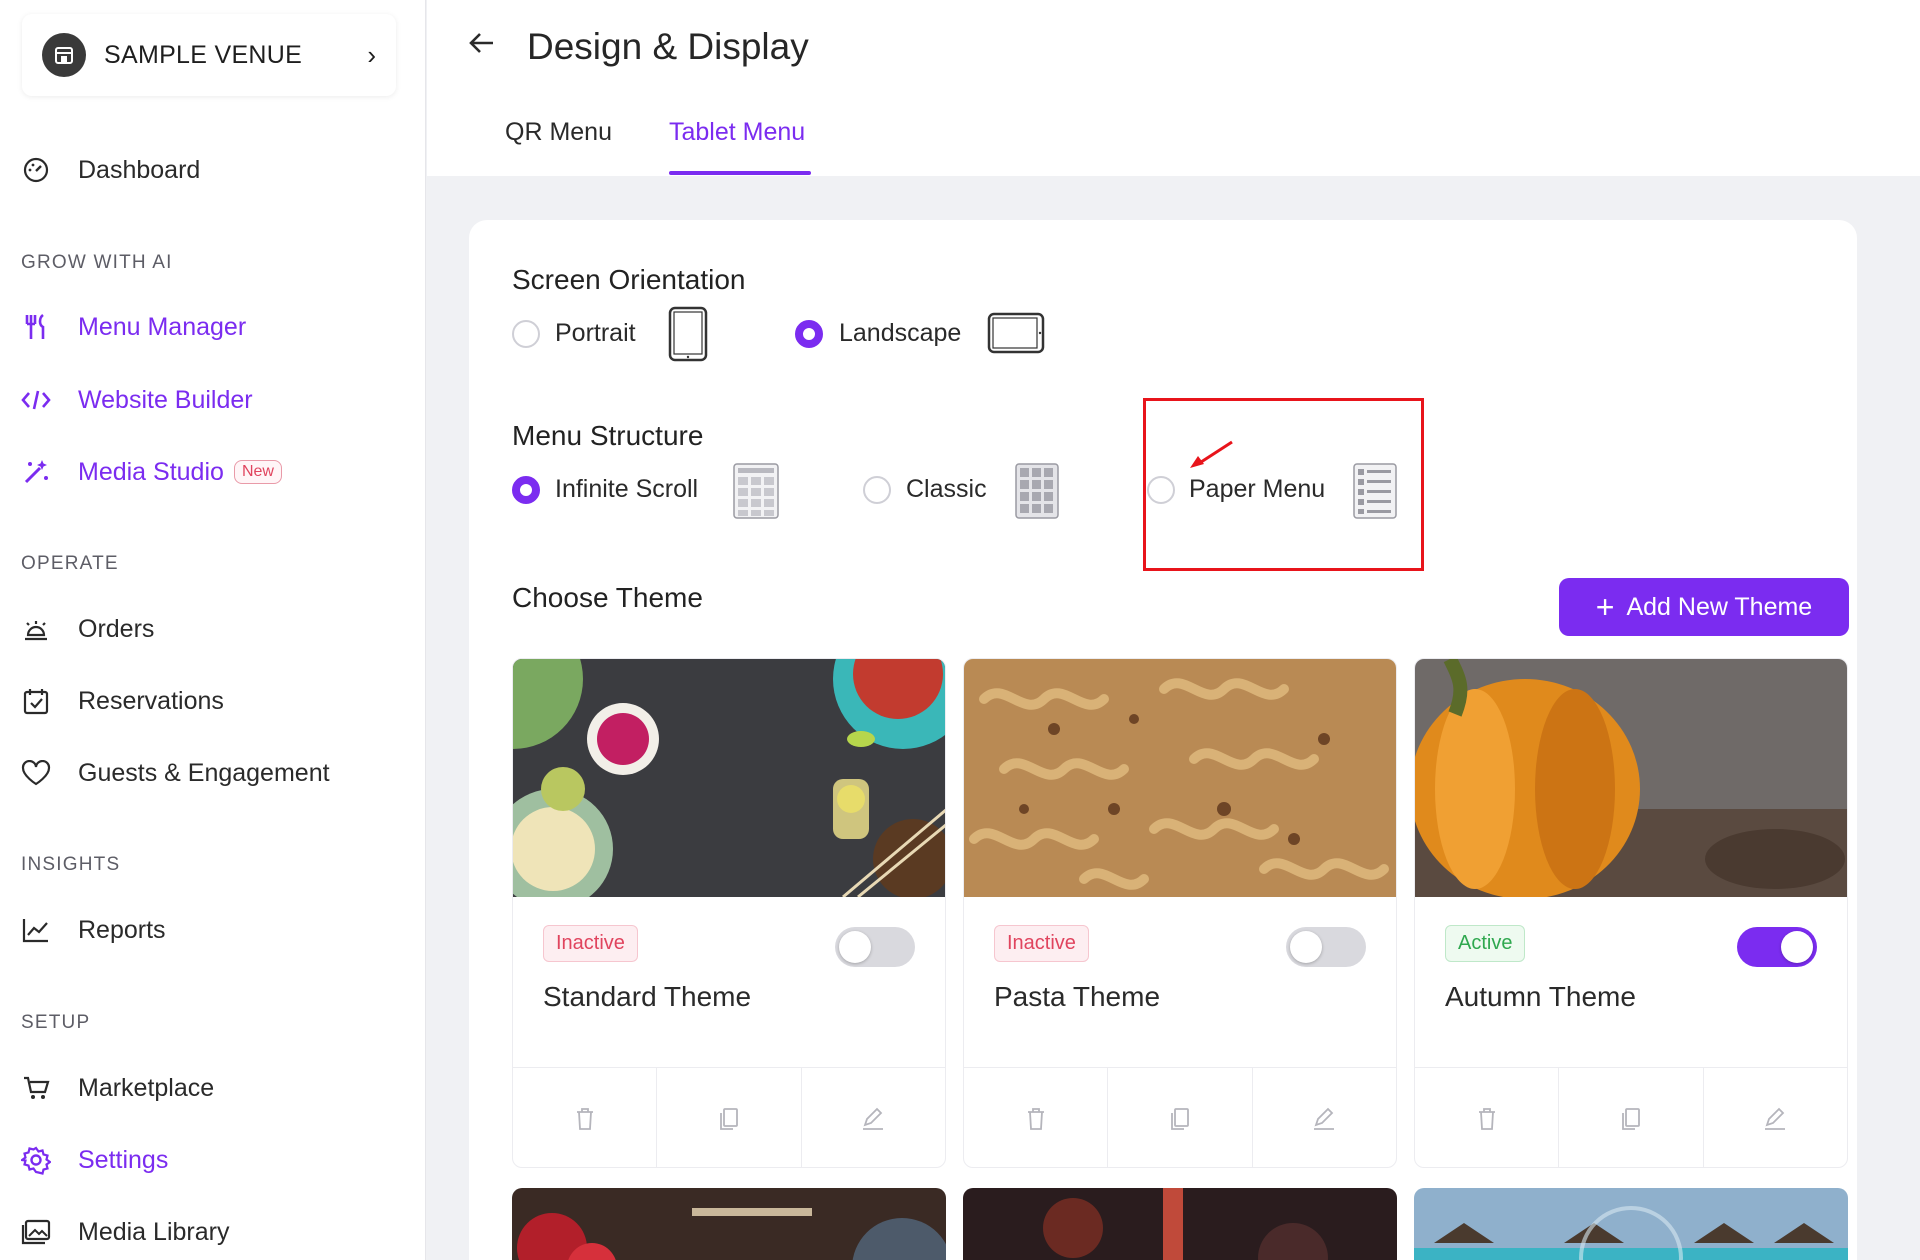 Image resolution: width=1920 pixels, height=1260 pixels. Describe the element at coordinates (36, 930) in the screenshot. I see `line-chart-icon` at that location.